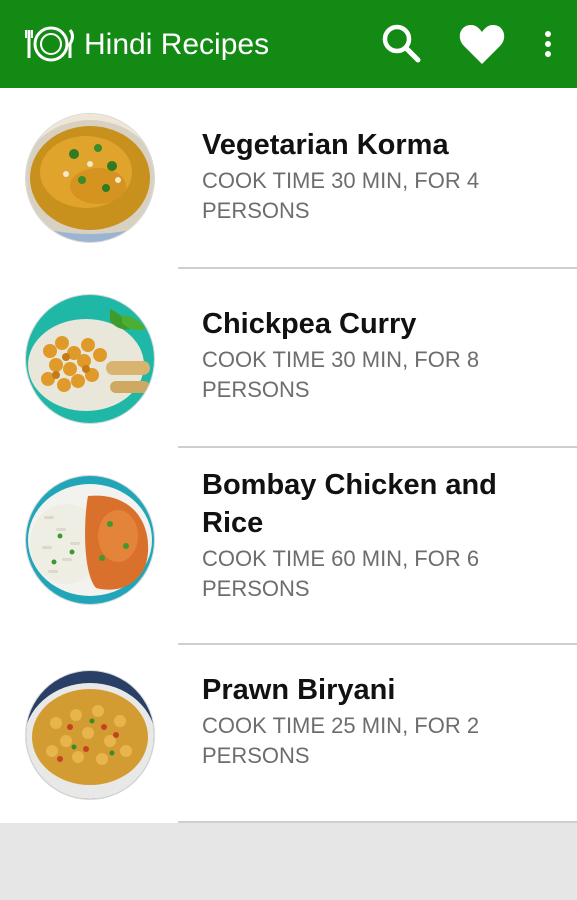 The width and height of the screenshot is (577, 900). I want to click on recipe-title: Bombay Chicken and Rice, so click(349, 504).